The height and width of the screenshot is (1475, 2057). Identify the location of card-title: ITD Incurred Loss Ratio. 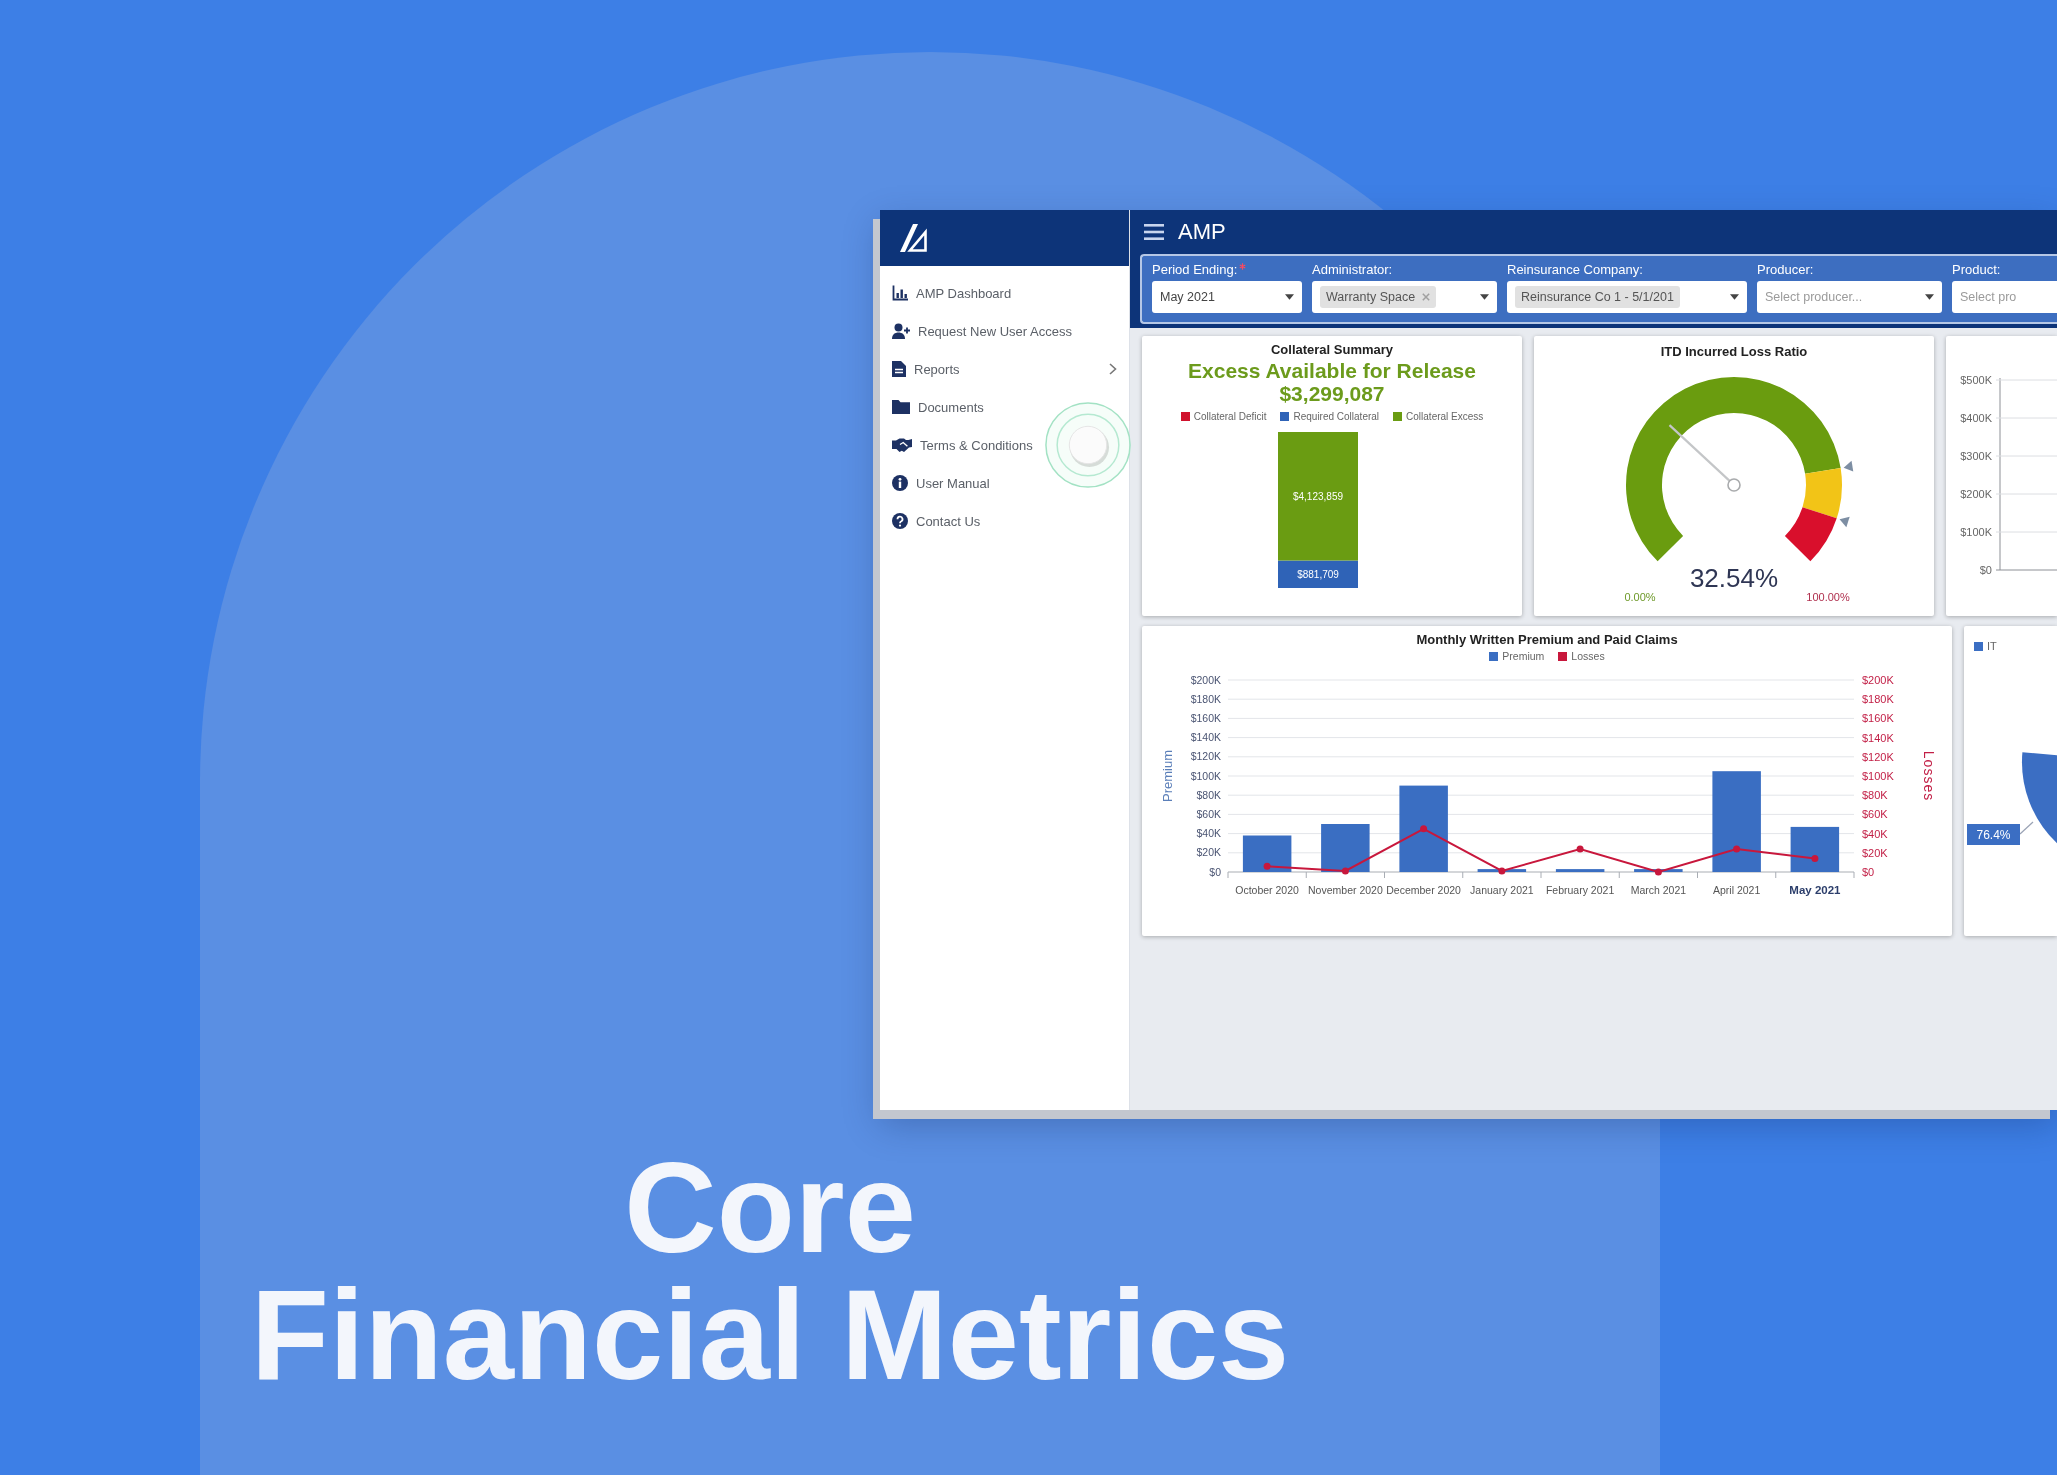
(1734, 351).